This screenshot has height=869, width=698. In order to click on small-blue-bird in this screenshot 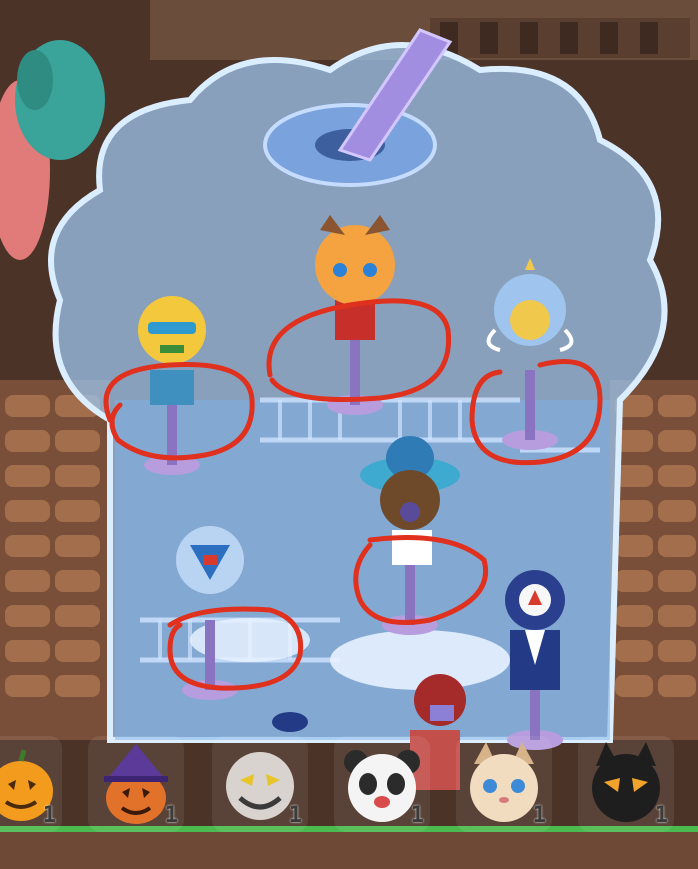, I will do `click(290, 722)`.